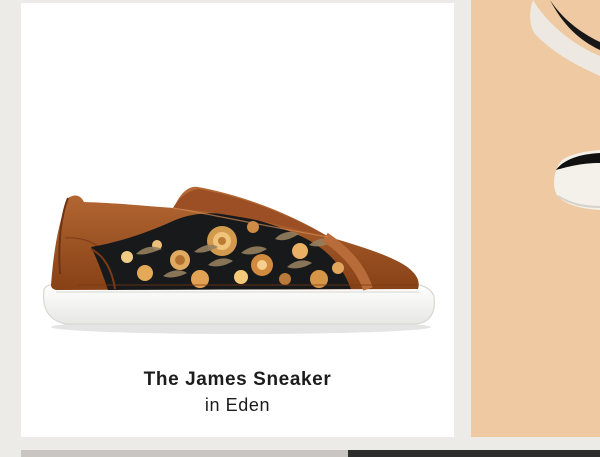 This screenshot has width=600, height=457. Describe the element at coordinates (474, 453) in the screenshot. I see `next-product-image-dark-strip` at that location.